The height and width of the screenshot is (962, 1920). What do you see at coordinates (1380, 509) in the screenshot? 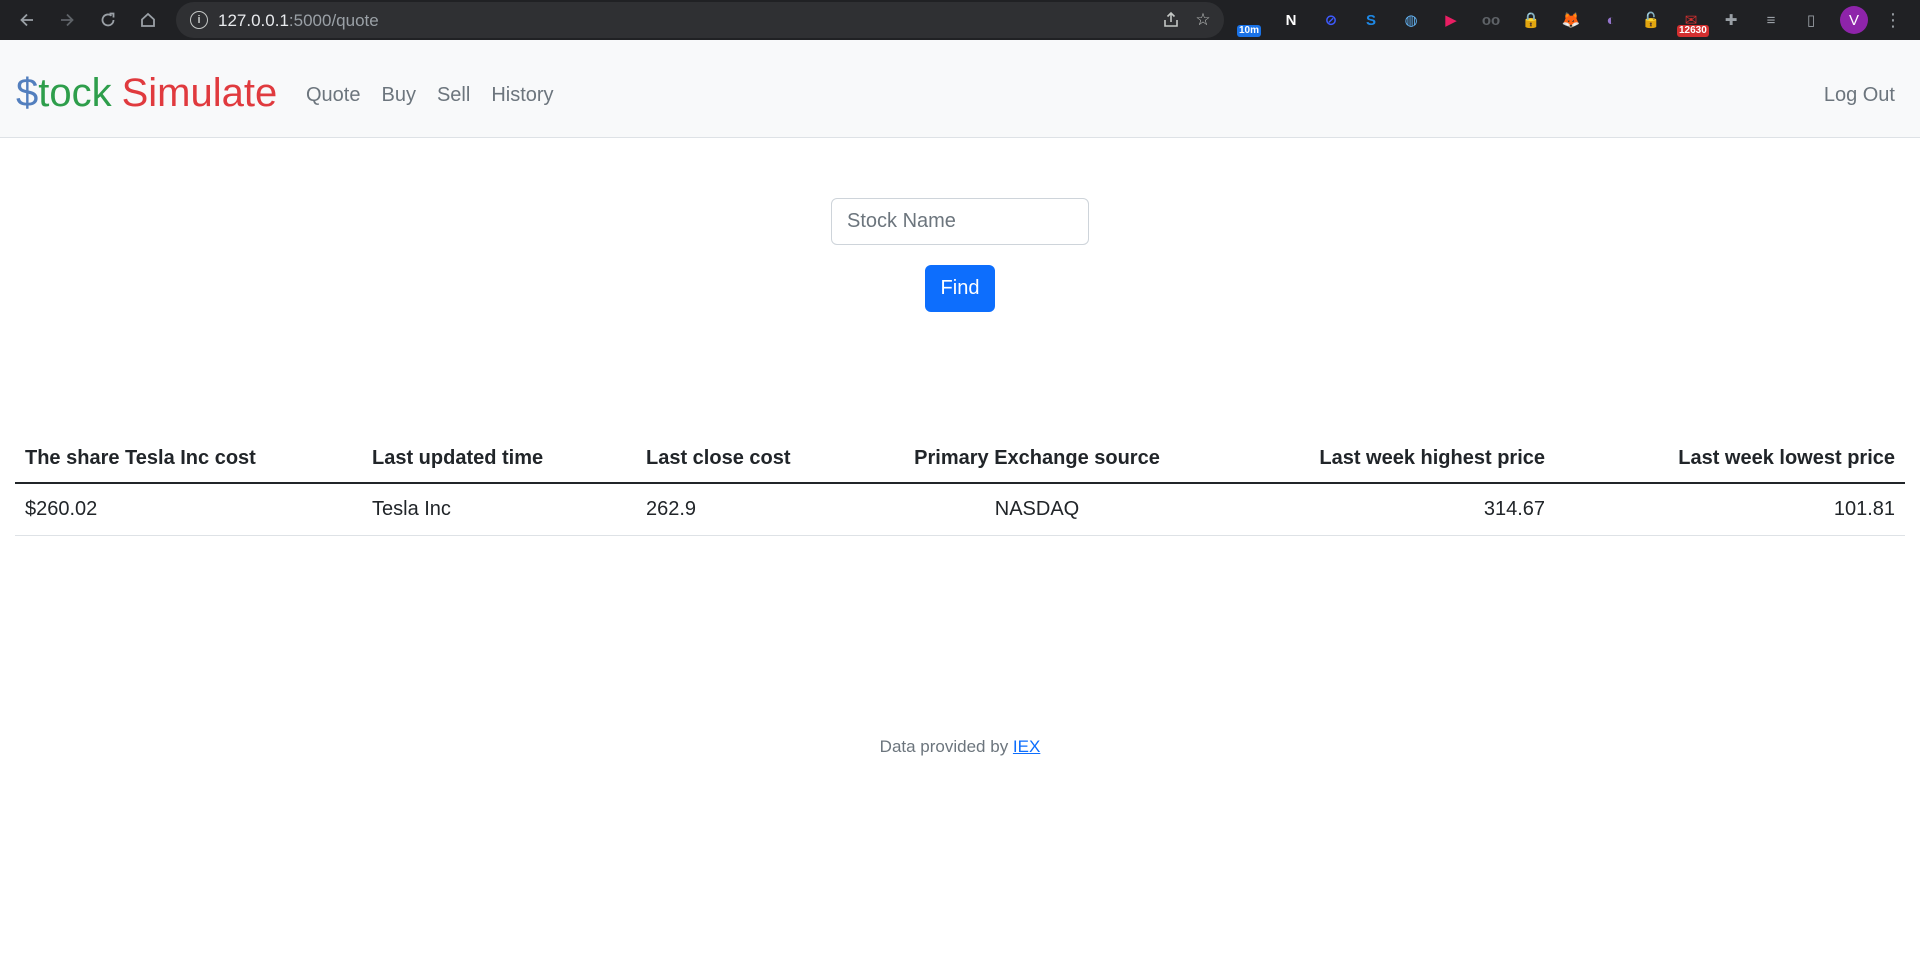
I see `cell-week-high: 314.67` at bounding box center [1380, 509].